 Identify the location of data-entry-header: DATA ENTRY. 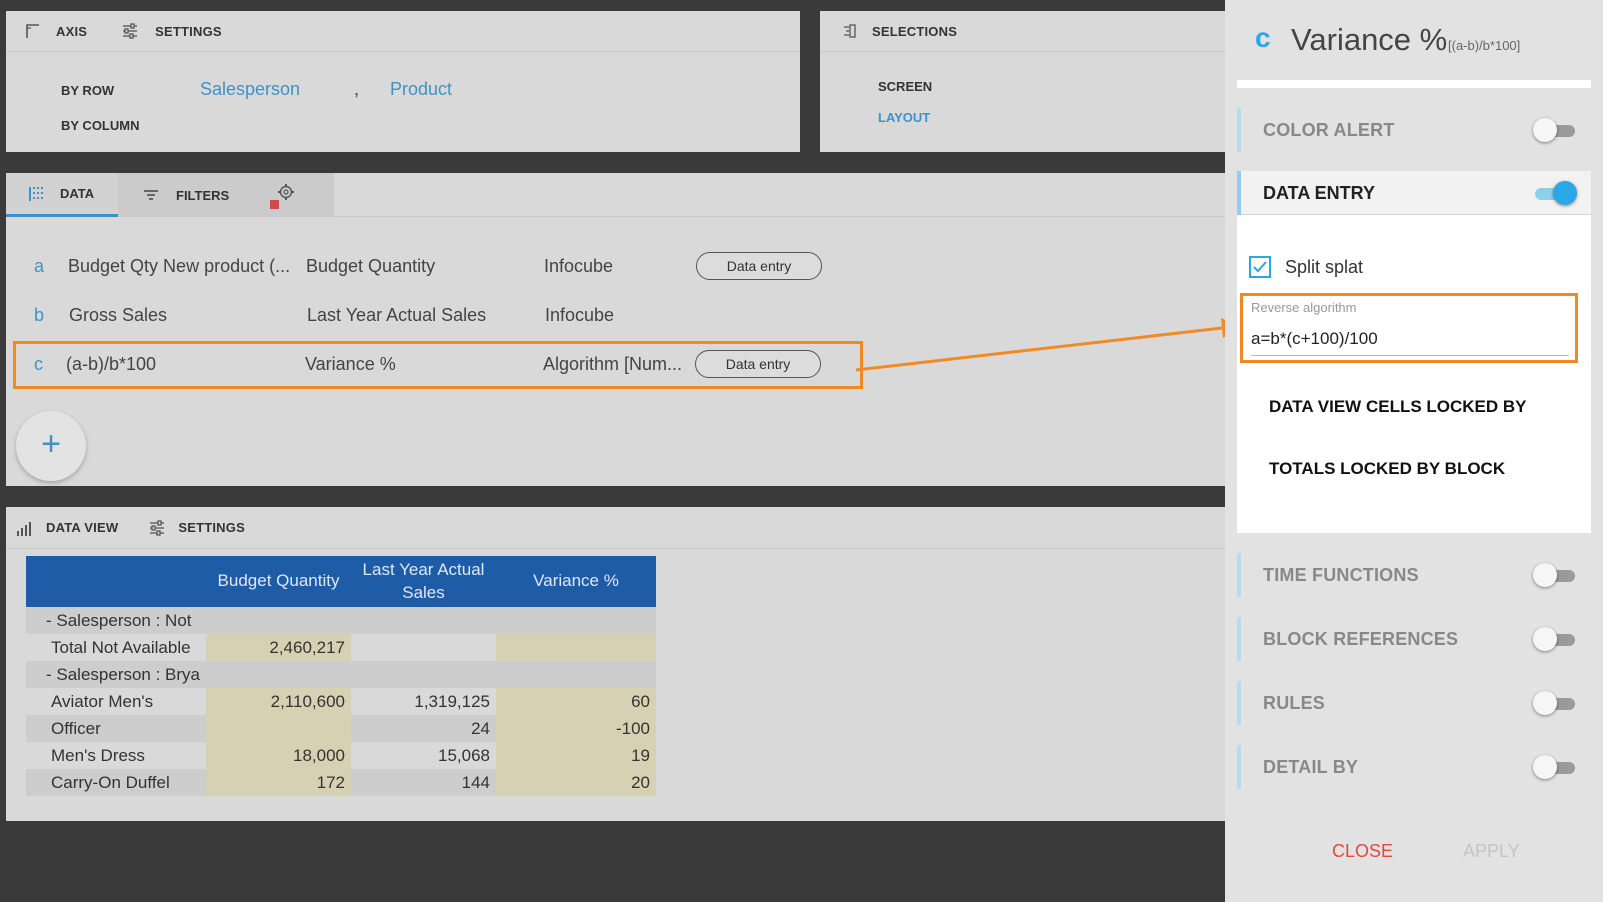
(1414, 193).